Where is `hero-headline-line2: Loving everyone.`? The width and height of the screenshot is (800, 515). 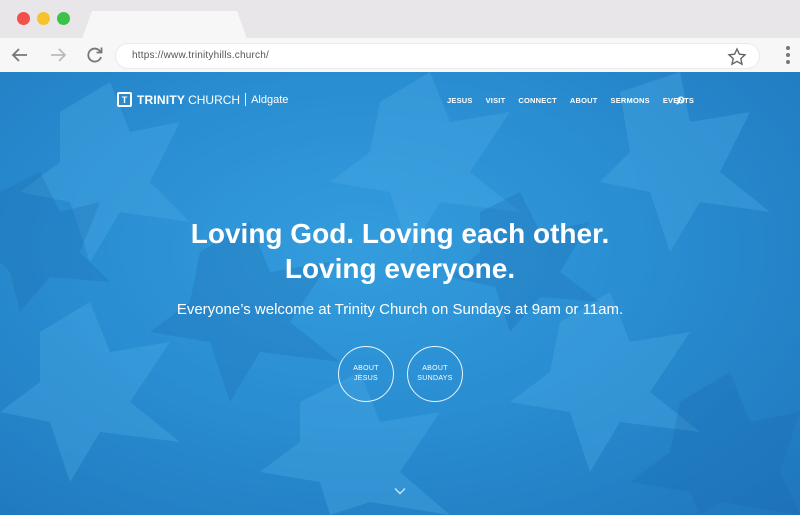
hero-headline-line2: Loving everyone. is located at coordinates (400, 268).